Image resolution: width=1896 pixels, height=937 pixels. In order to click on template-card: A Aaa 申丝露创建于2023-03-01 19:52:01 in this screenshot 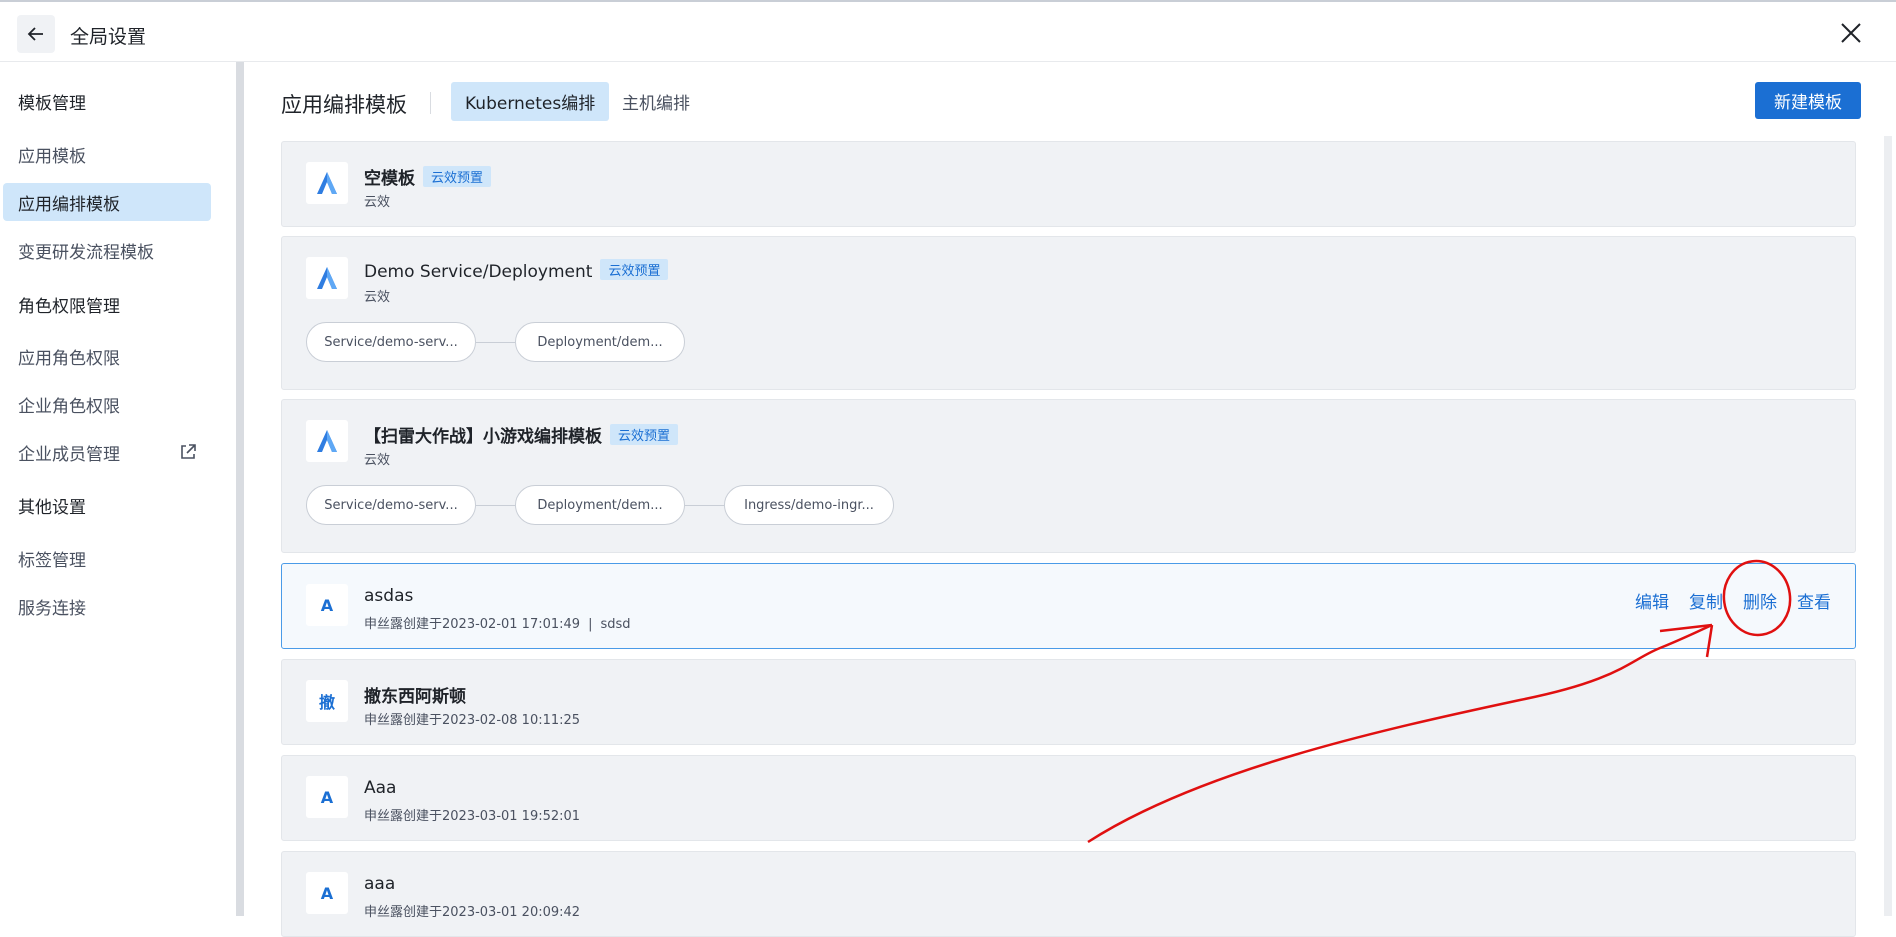, I will do `click(1068, 798)`.